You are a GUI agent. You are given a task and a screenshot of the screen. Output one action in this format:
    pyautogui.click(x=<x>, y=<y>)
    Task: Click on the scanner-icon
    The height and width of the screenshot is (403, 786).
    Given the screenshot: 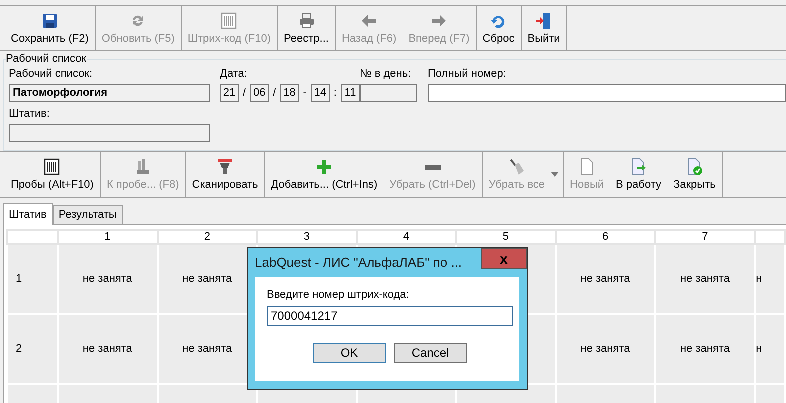 What is the action you would take?
    pyautogui.click(x=225, y=167)
    